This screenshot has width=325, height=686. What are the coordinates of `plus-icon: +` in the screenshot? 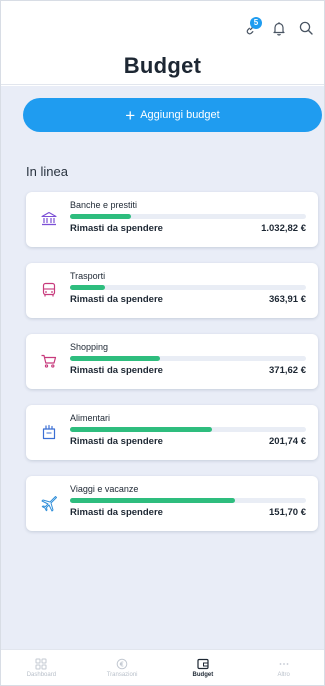 It's located at (130, 115).